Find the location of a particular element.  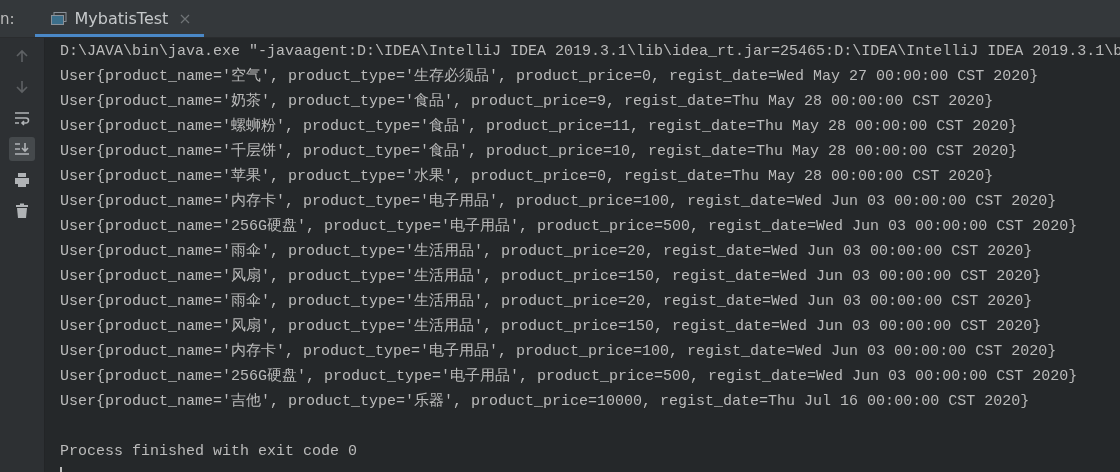

scroll-to-end-icon is located at coordinates (22, 149).